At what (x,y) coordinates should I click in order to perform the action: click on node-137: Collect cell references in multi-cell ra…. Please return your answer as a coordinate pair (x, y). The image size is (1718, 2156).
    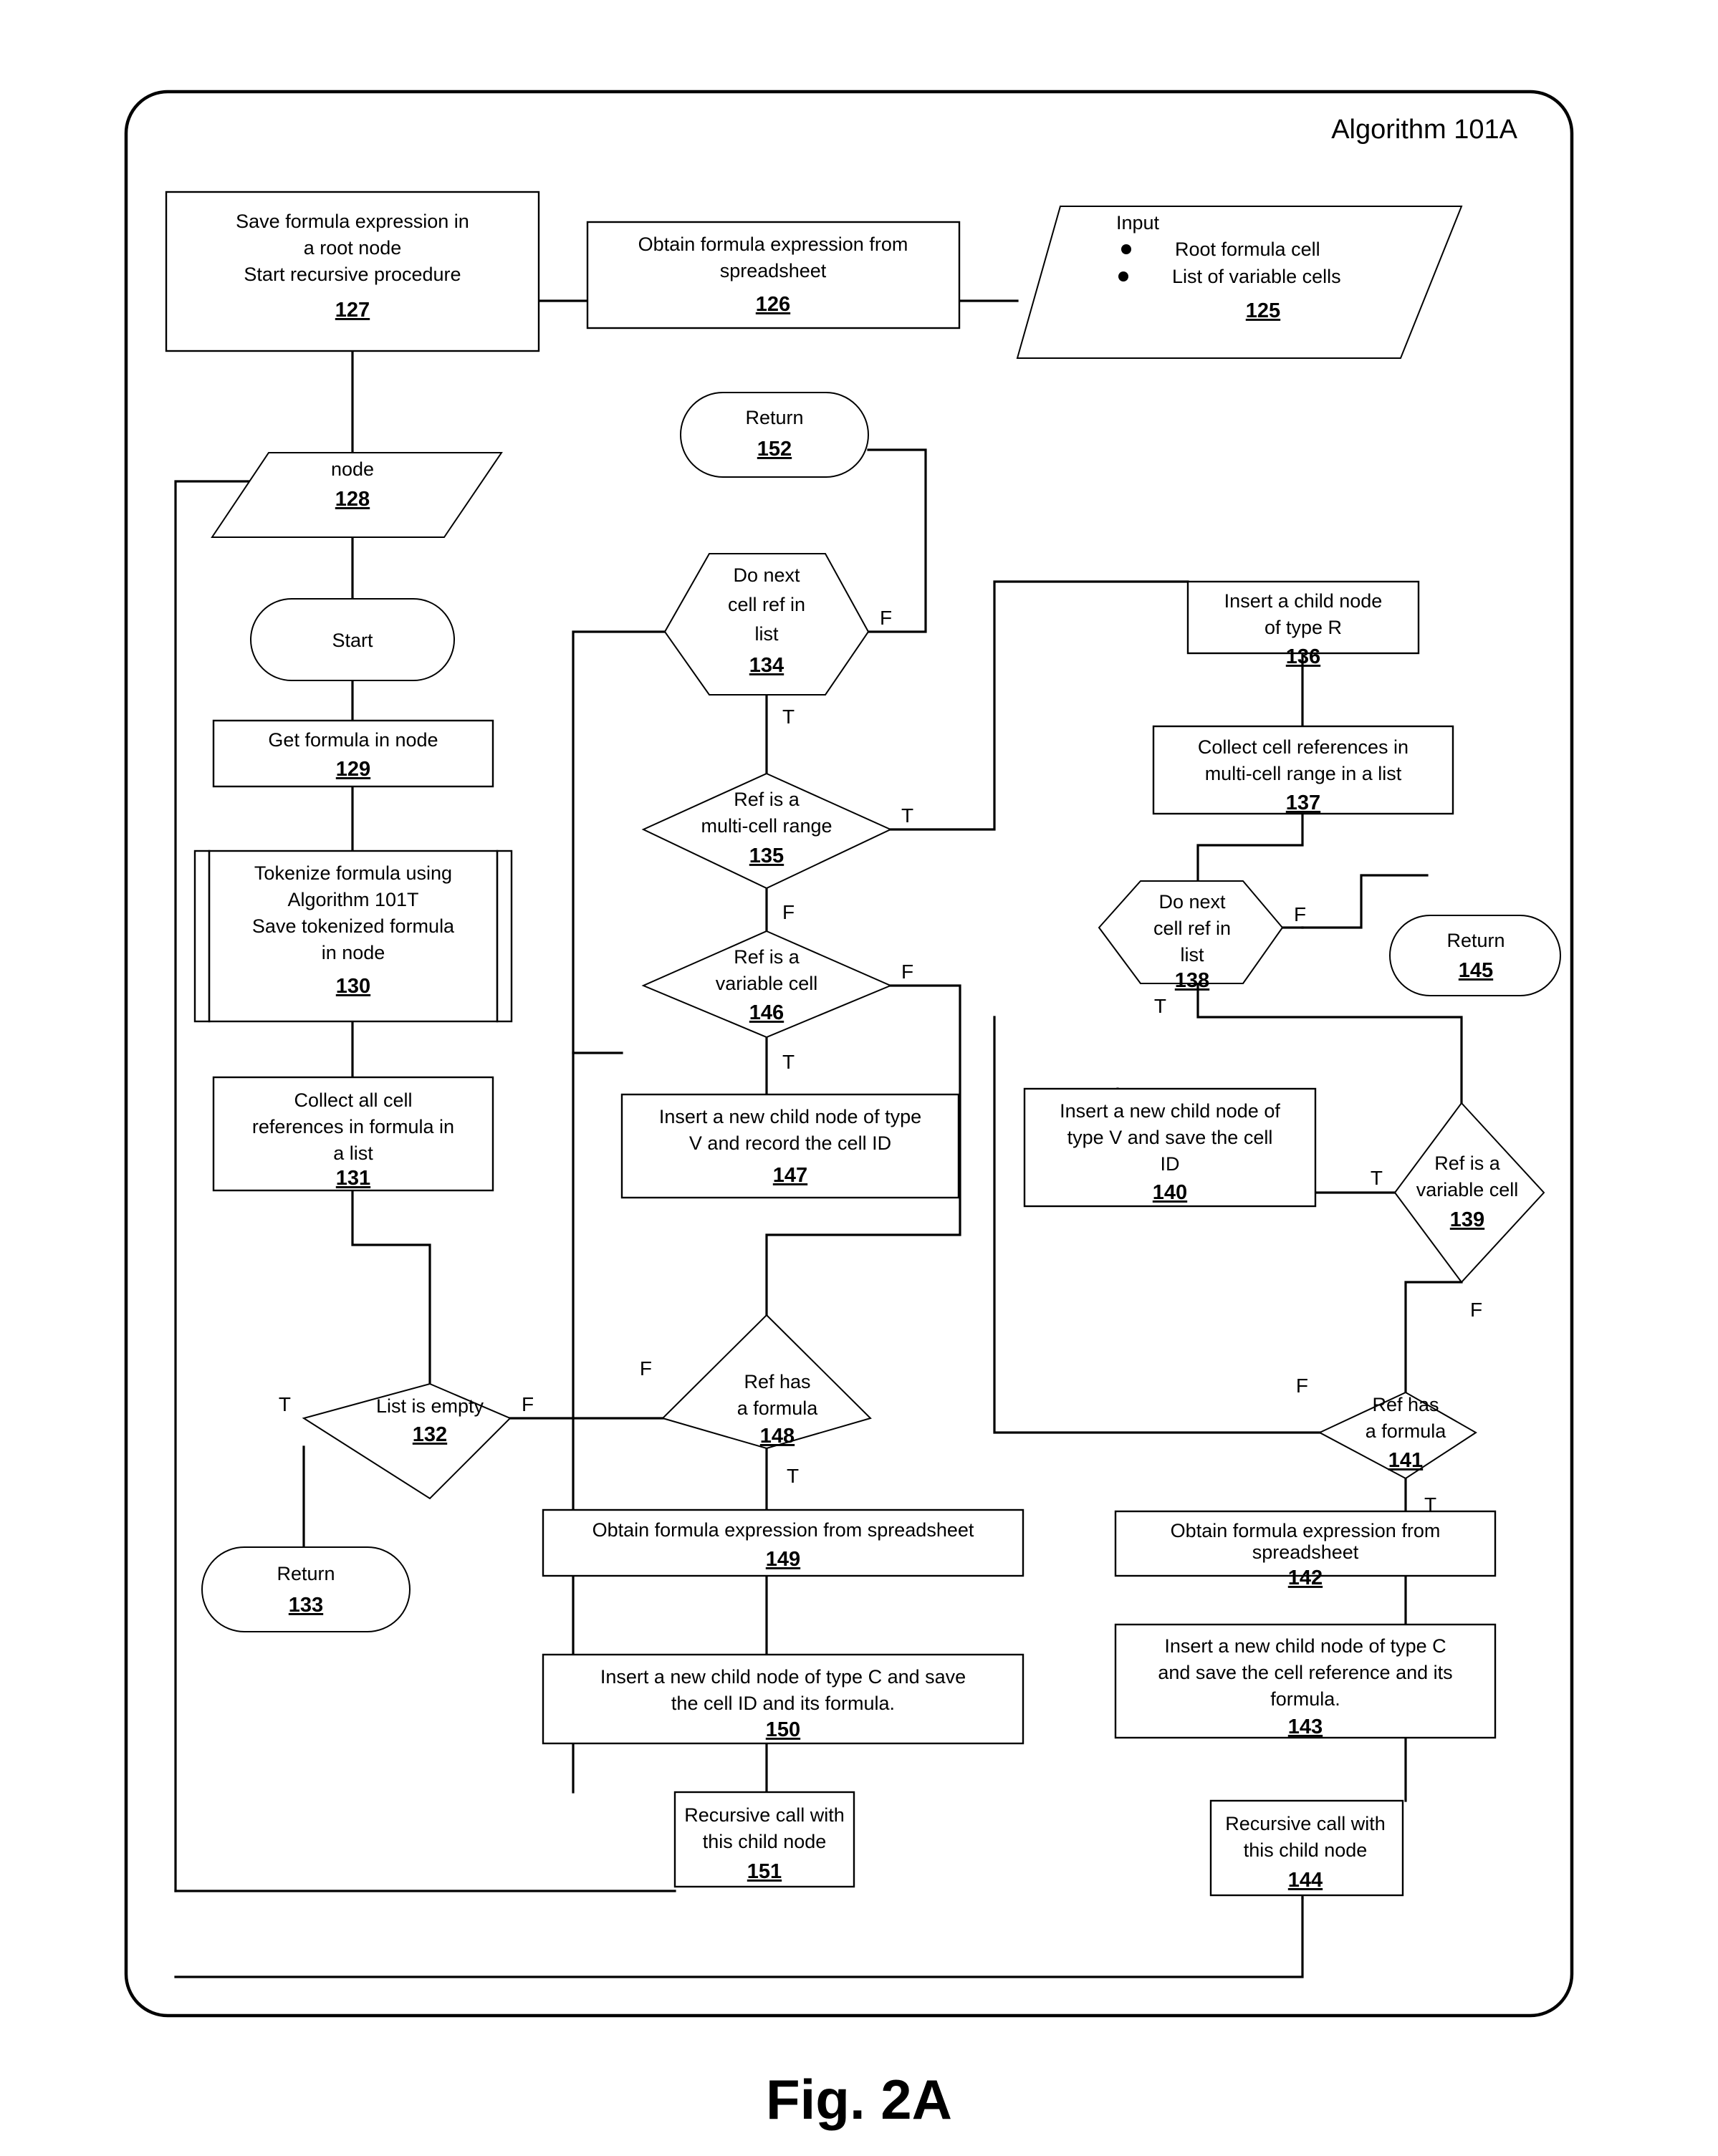
    Looking at the image, I should click on (1303, 770).